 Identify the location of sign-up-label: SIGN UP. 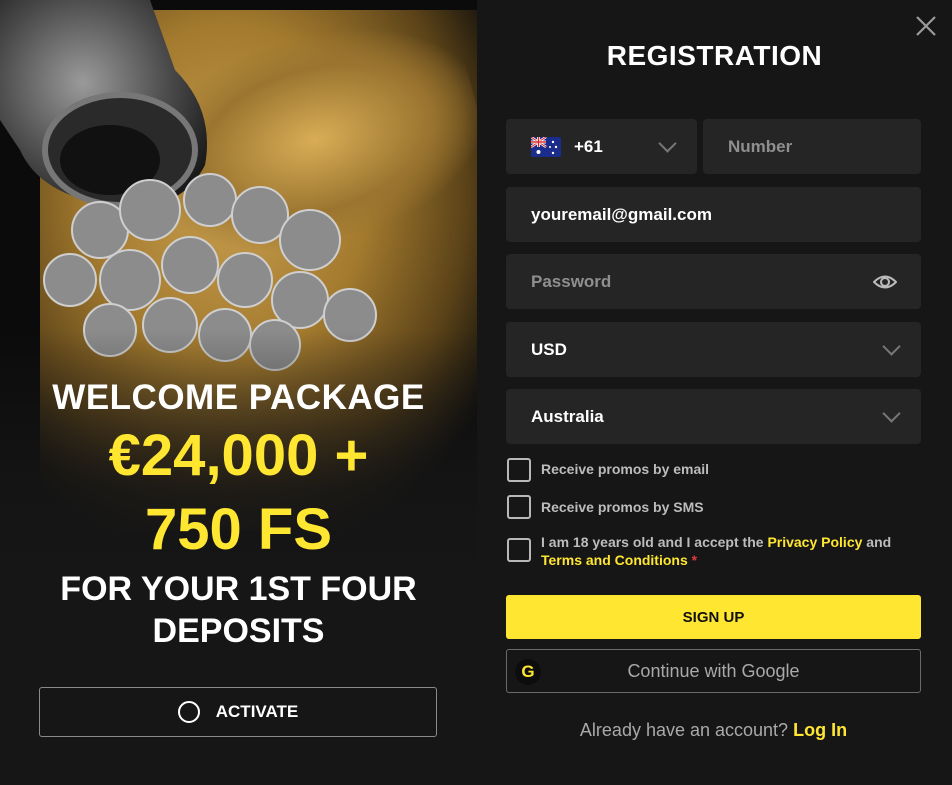
(713, 617).